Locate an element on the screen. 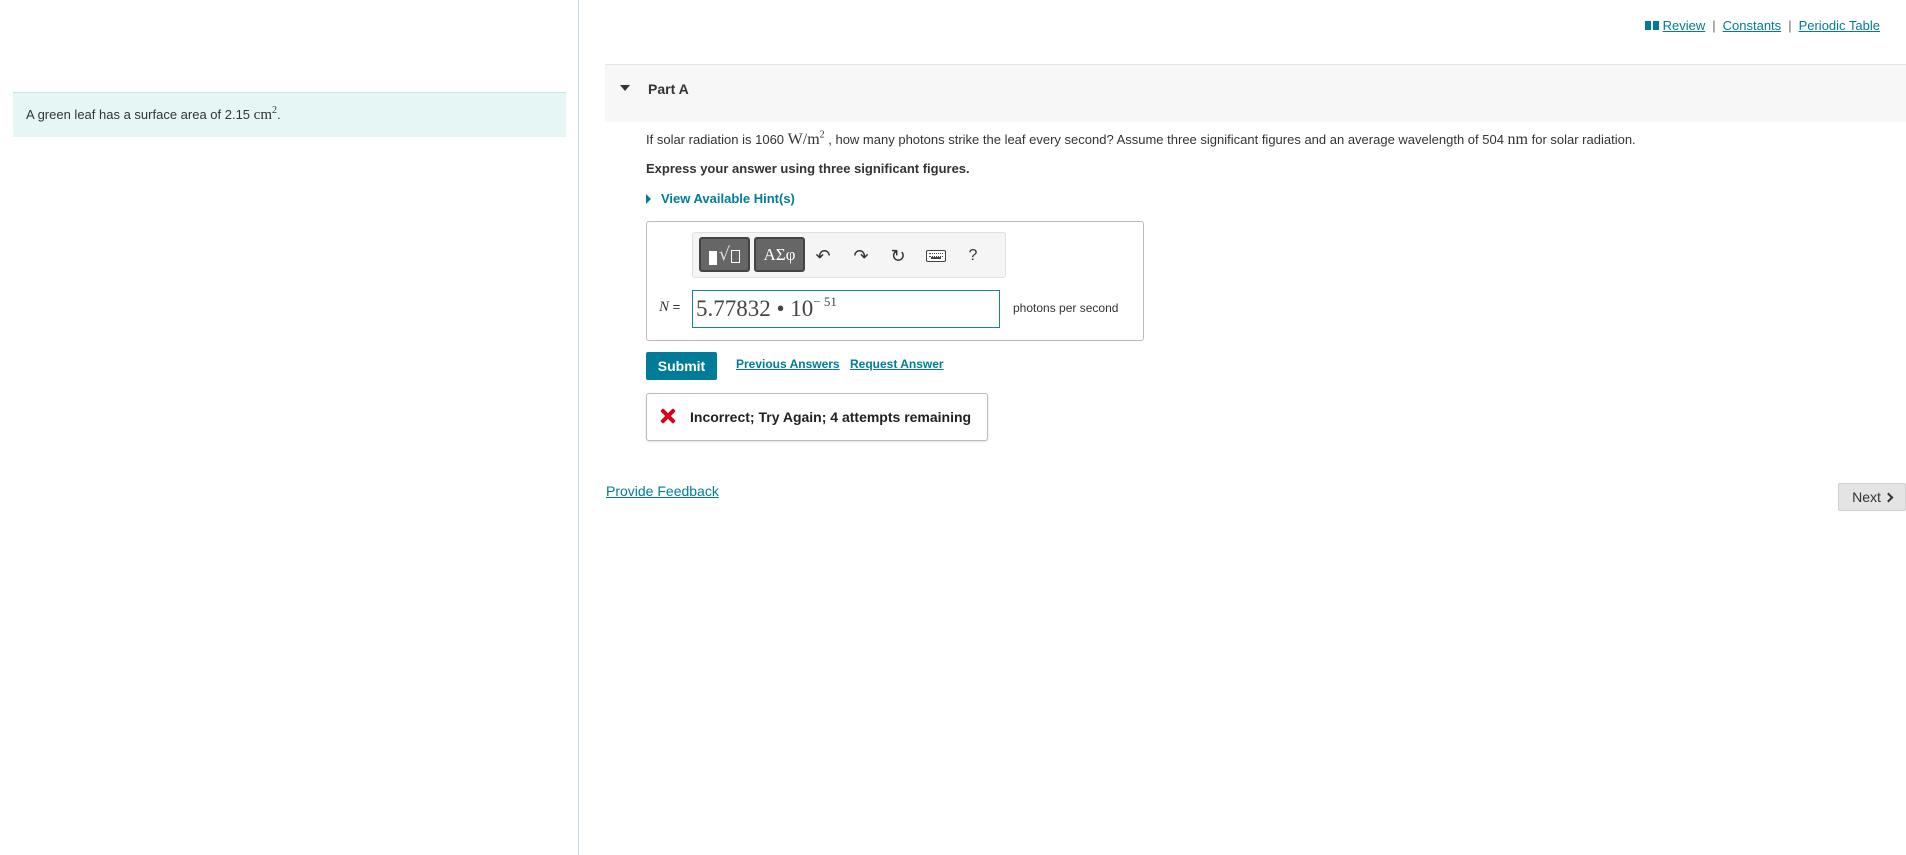 Image resolution: width=1906 pixels, height=855 pixels. constants-link: Constants is located at coordinates (1752, 25).